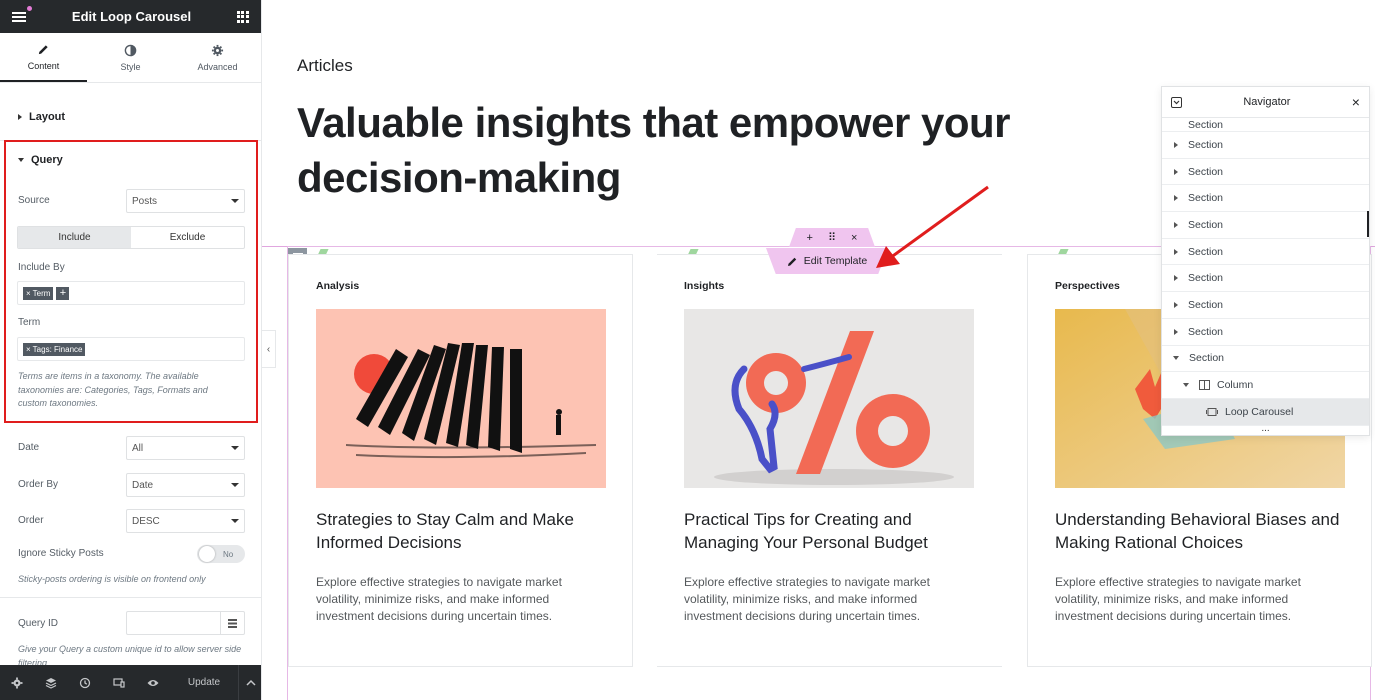 Image resolution: width=1375 pixels, height=700 pixels. I want to click on database-icon, so click(232, 623).